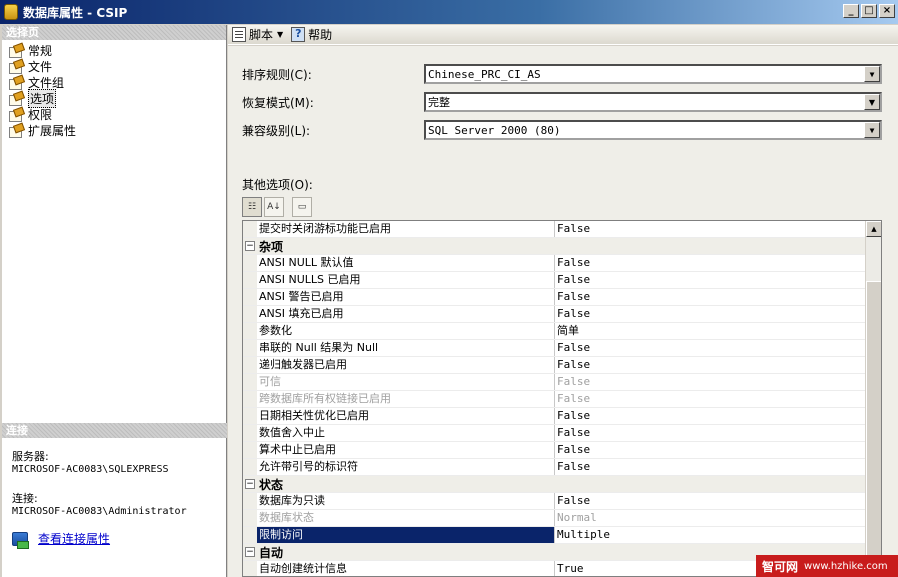 Image resolution: width=898 pixels, height=577 pixels. I want to click on property-row: ANSI NULL 默认值 False, so click(562, 263).